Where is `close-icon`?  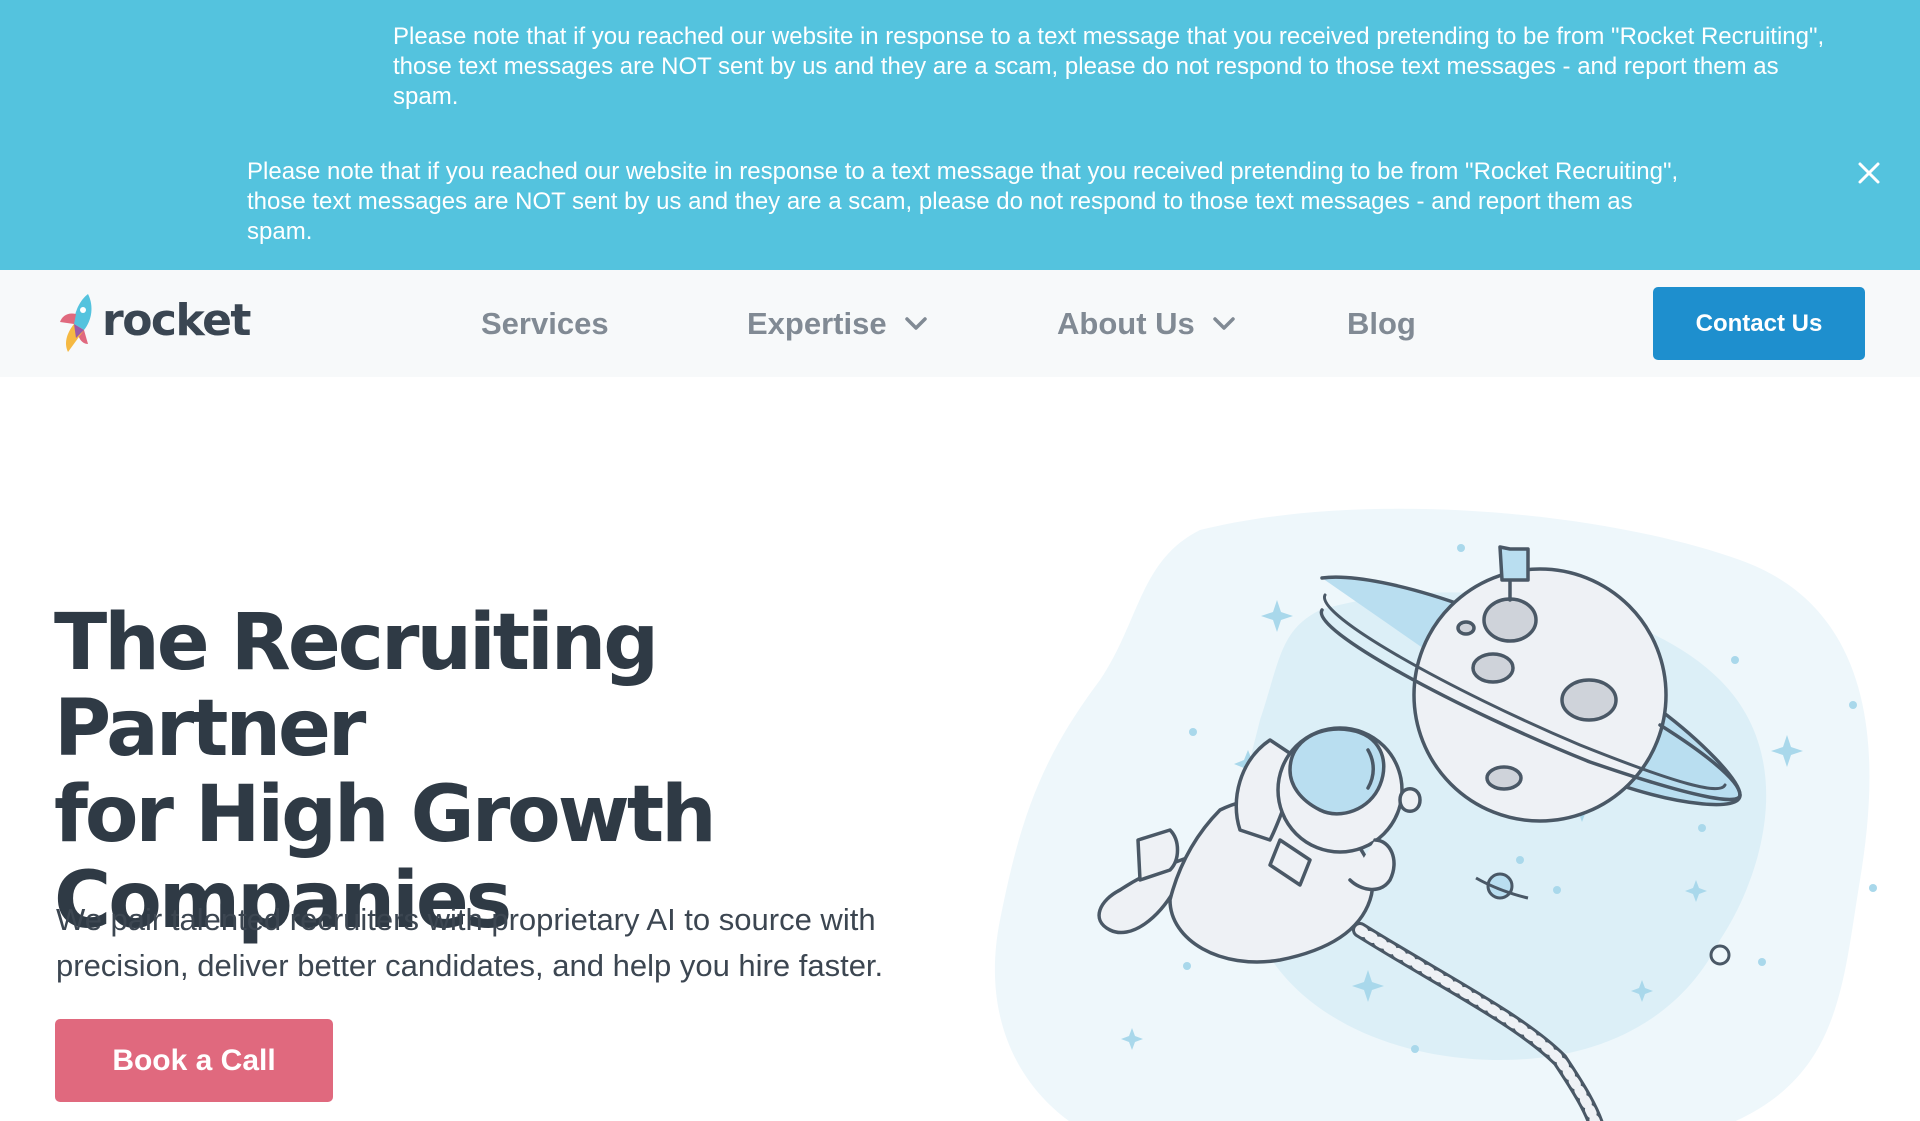 close-icon is located at coordinates (1869, 173).